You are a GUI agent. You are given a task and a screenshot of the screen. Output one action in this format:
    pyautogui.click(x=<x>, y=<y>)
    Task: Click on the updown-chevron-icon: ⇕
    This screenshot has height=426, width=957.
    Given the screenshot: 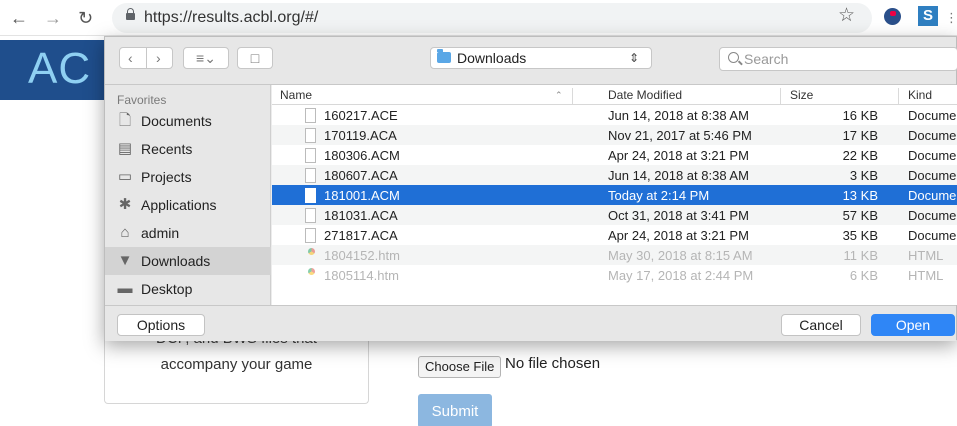 What is the action you would take?
    pyautogui.click(x=633, y=58)
    